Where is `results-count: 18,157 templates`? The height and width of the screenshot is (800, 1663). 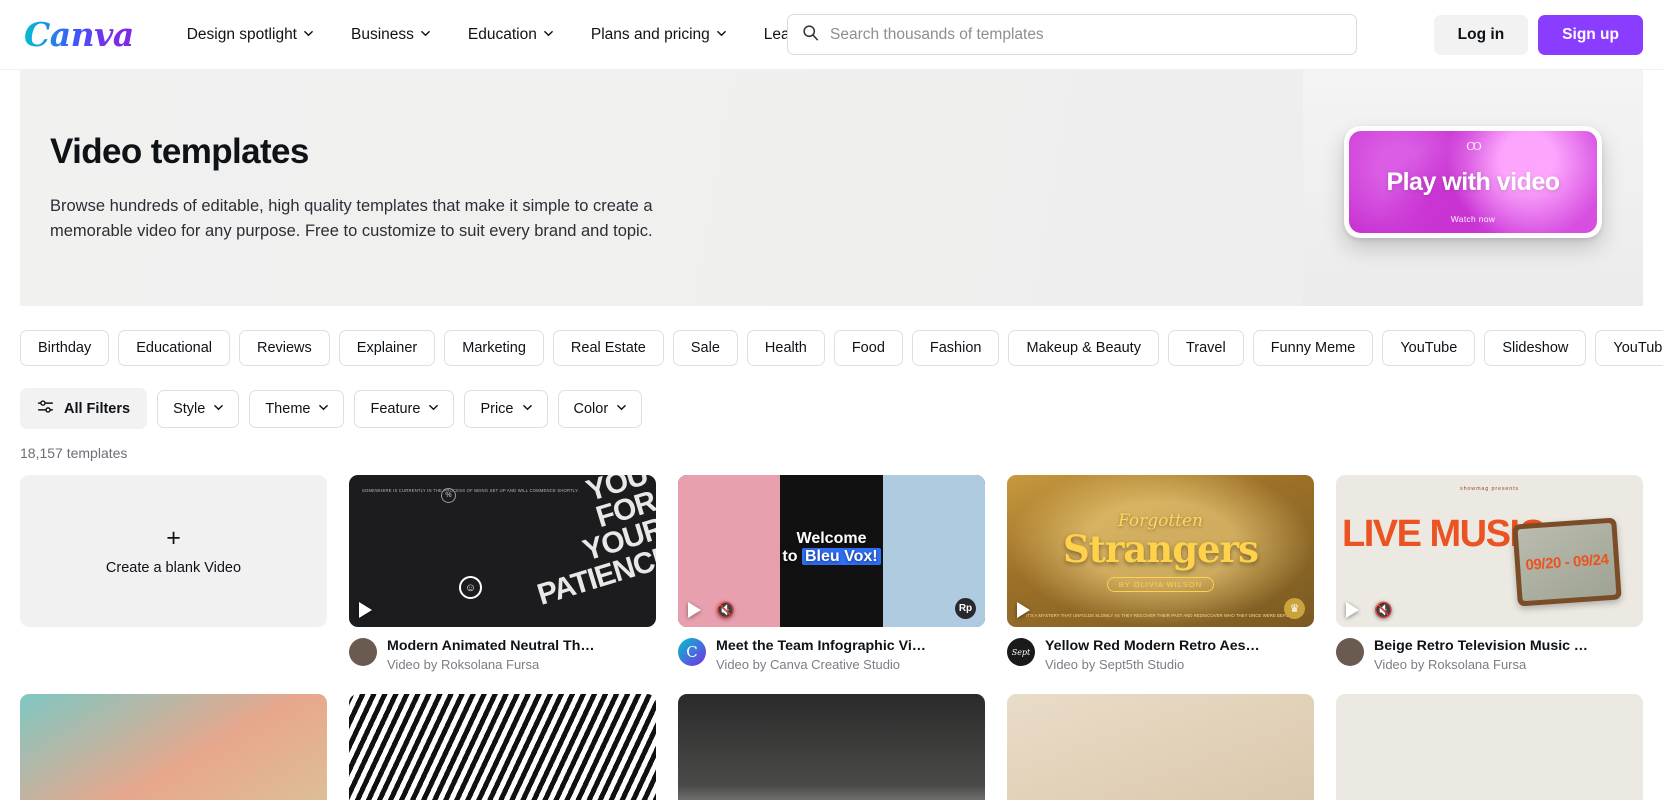
results-count: 18,157 templates is located at coordinates (74, 453).